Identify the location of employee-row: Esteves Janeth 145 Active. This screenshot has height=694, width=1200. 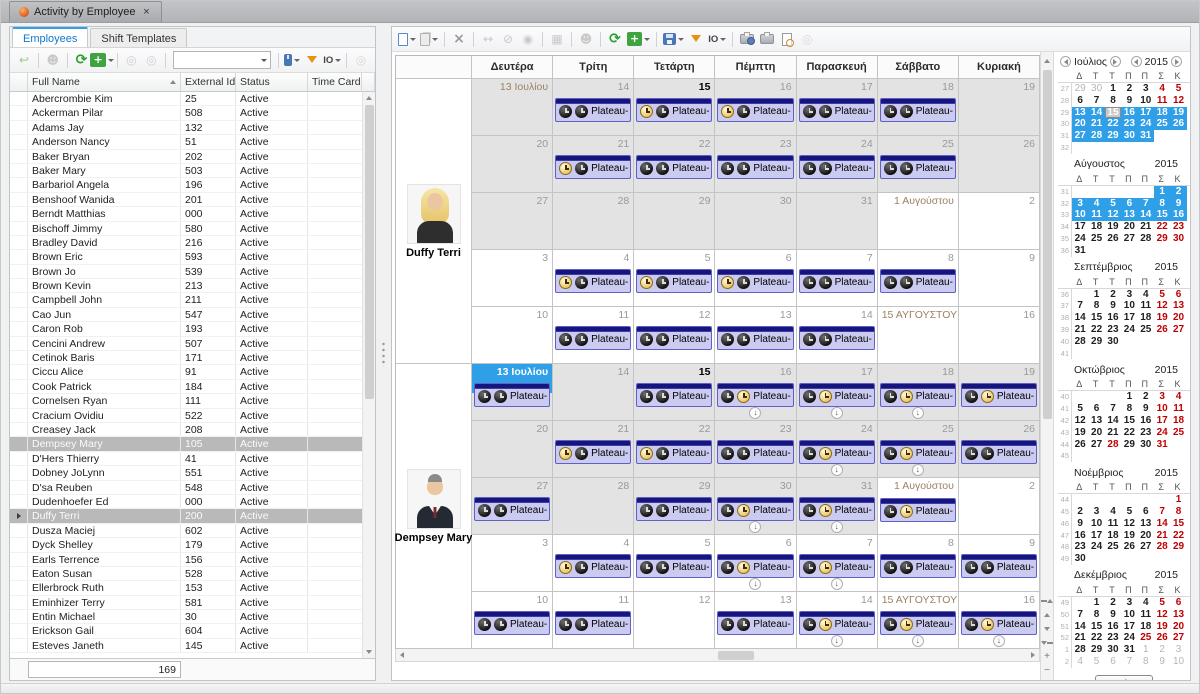
(192, 646).